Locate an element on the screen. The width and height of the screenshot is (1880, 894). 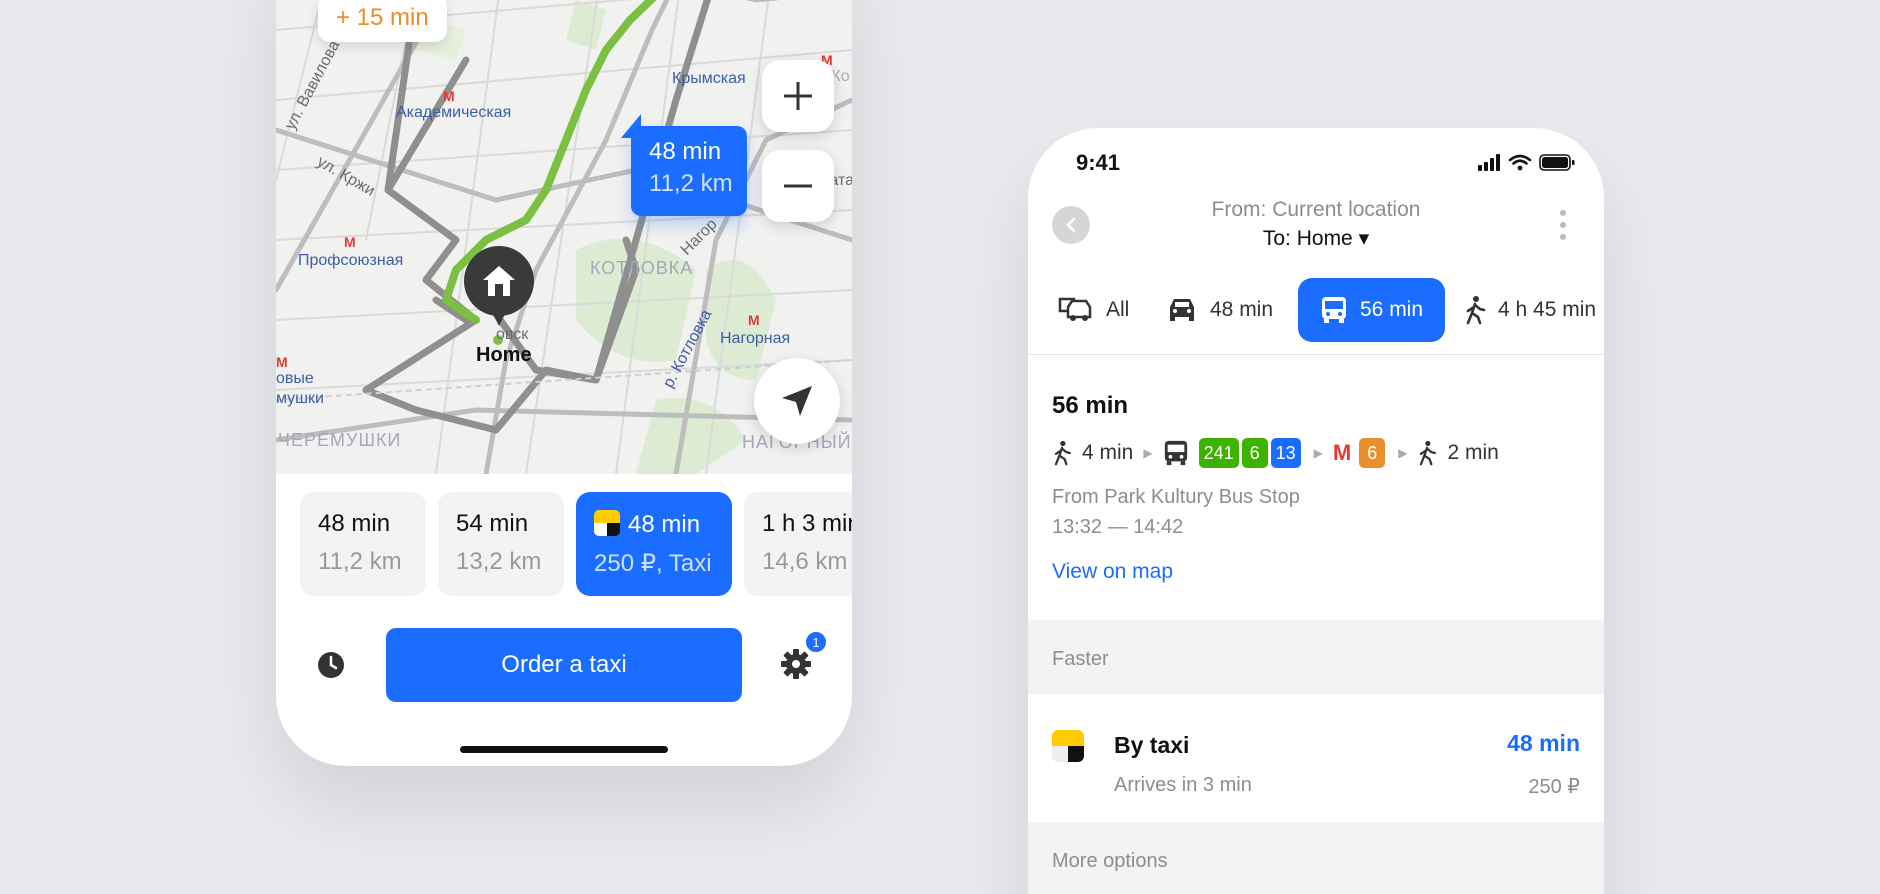
home-pin is located at coordinates (499, 286).